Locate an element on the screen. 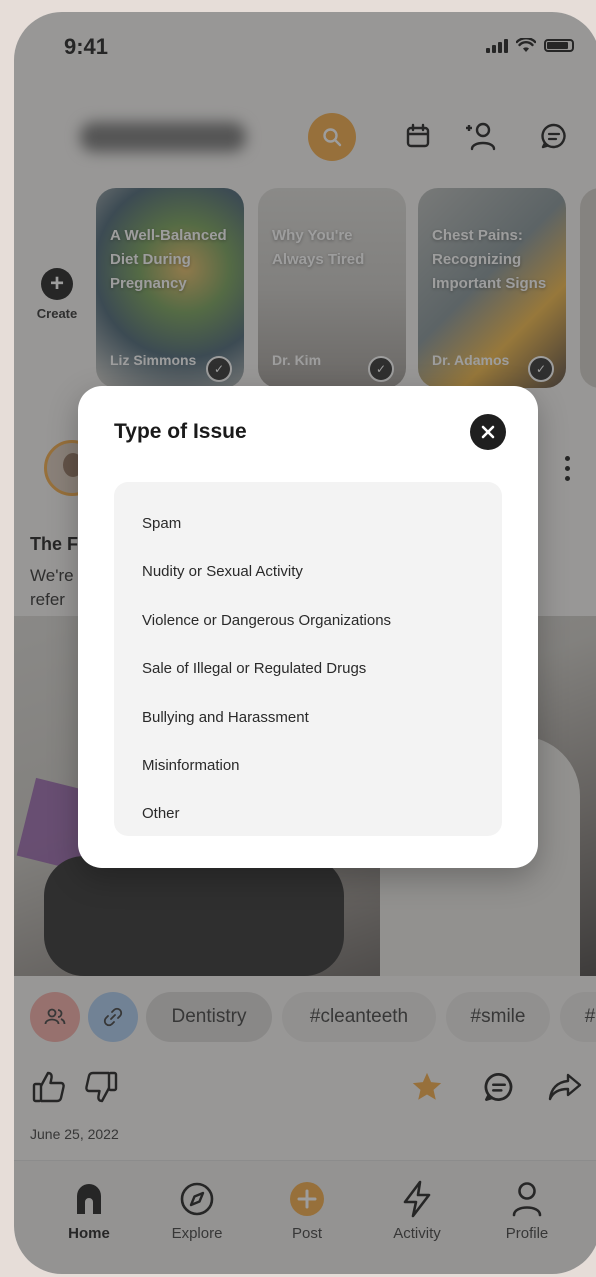  issue-option-violence: Violence or Dangerous Organizations is located at coordinates (308, 621).